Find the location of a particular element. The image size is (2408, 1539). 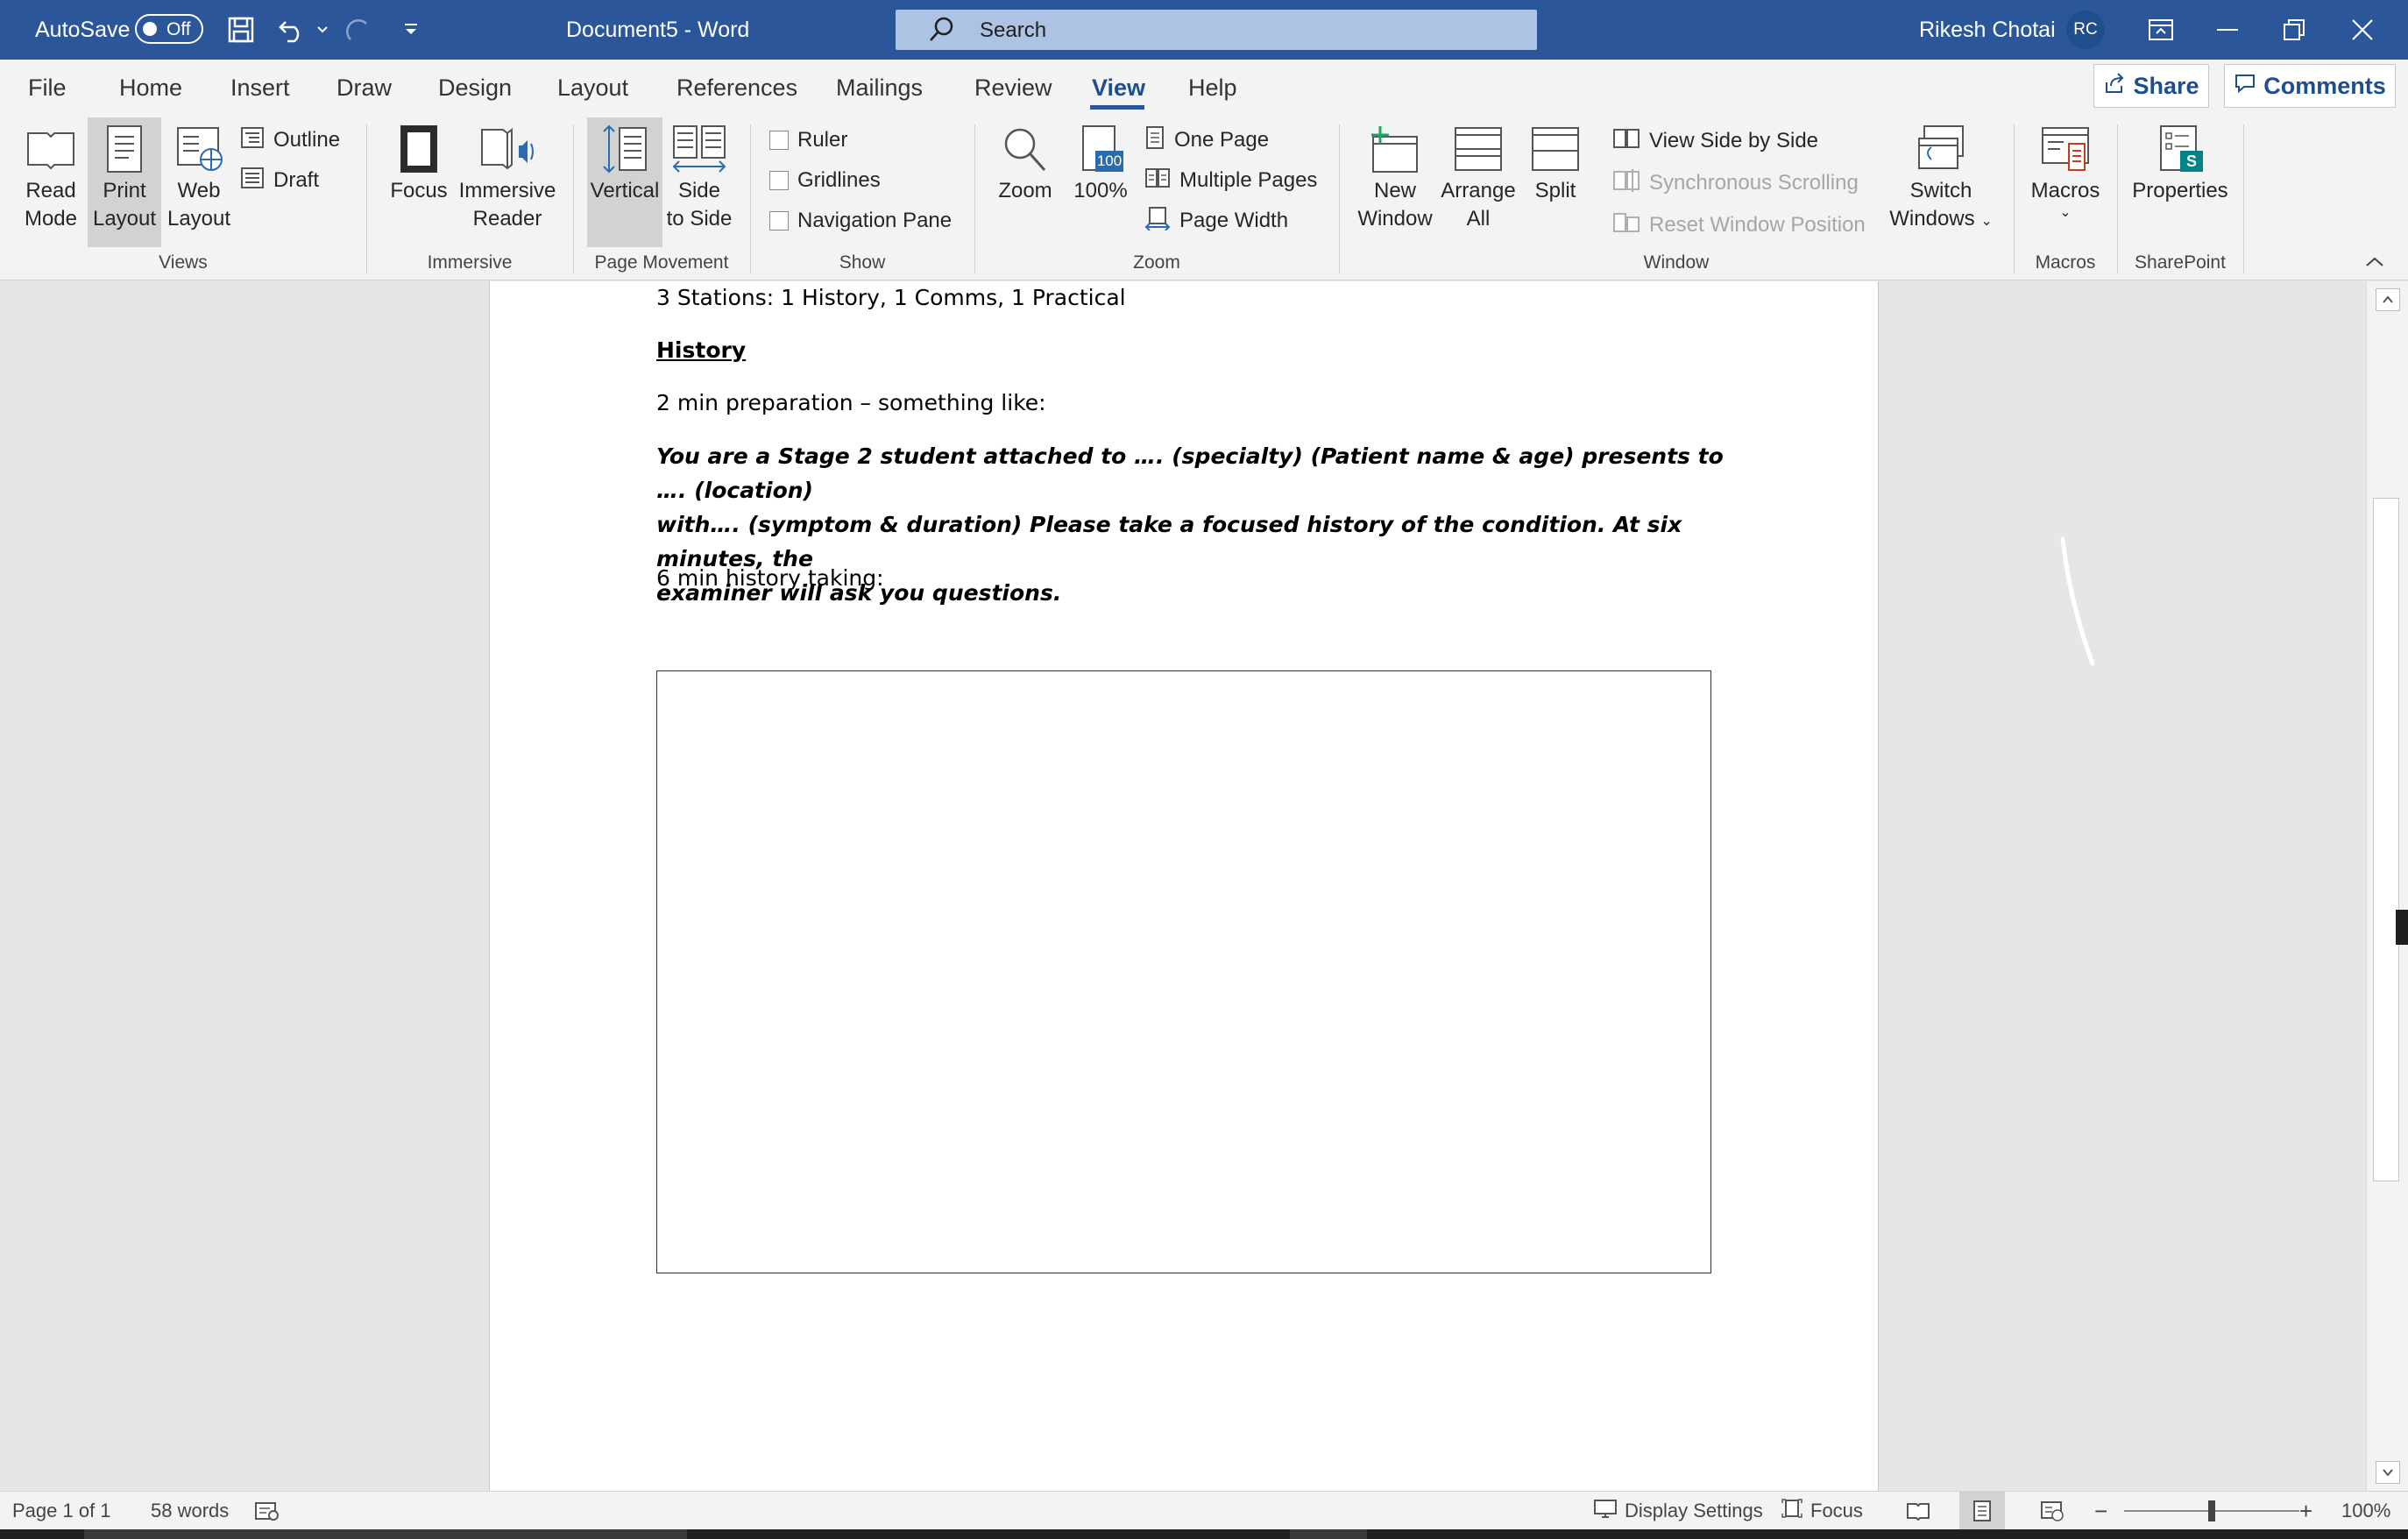

tab-references: References is located at coordinates (737, 88).